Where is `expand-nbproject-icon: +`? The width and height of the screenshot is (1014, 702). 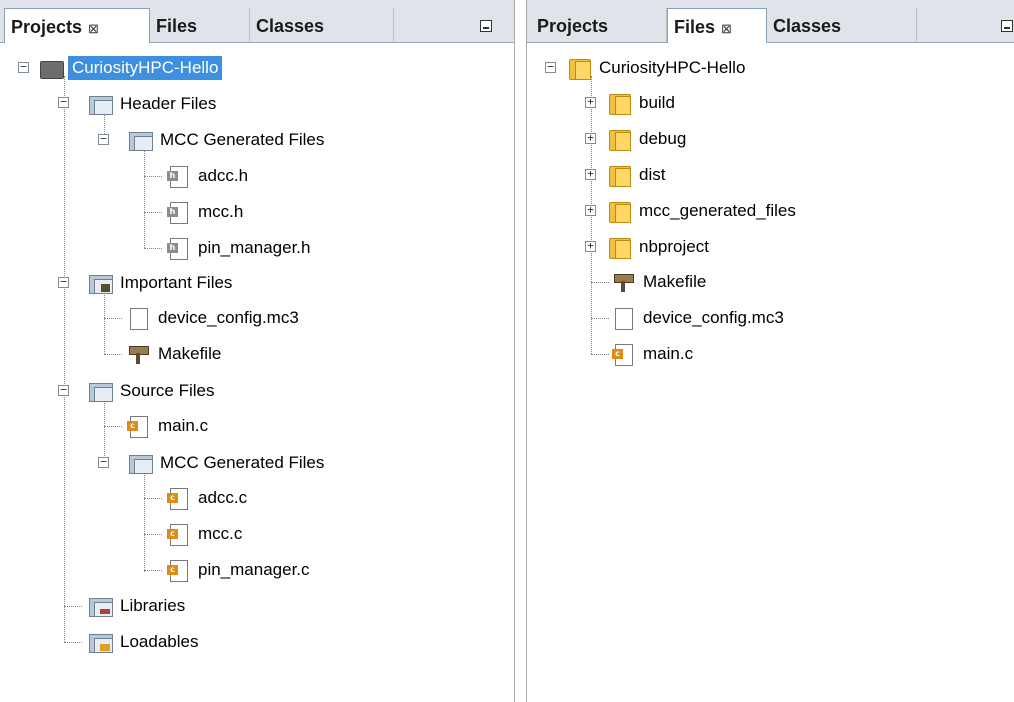 expand-nbproject-icon: + is located at coordinates (590, 246).